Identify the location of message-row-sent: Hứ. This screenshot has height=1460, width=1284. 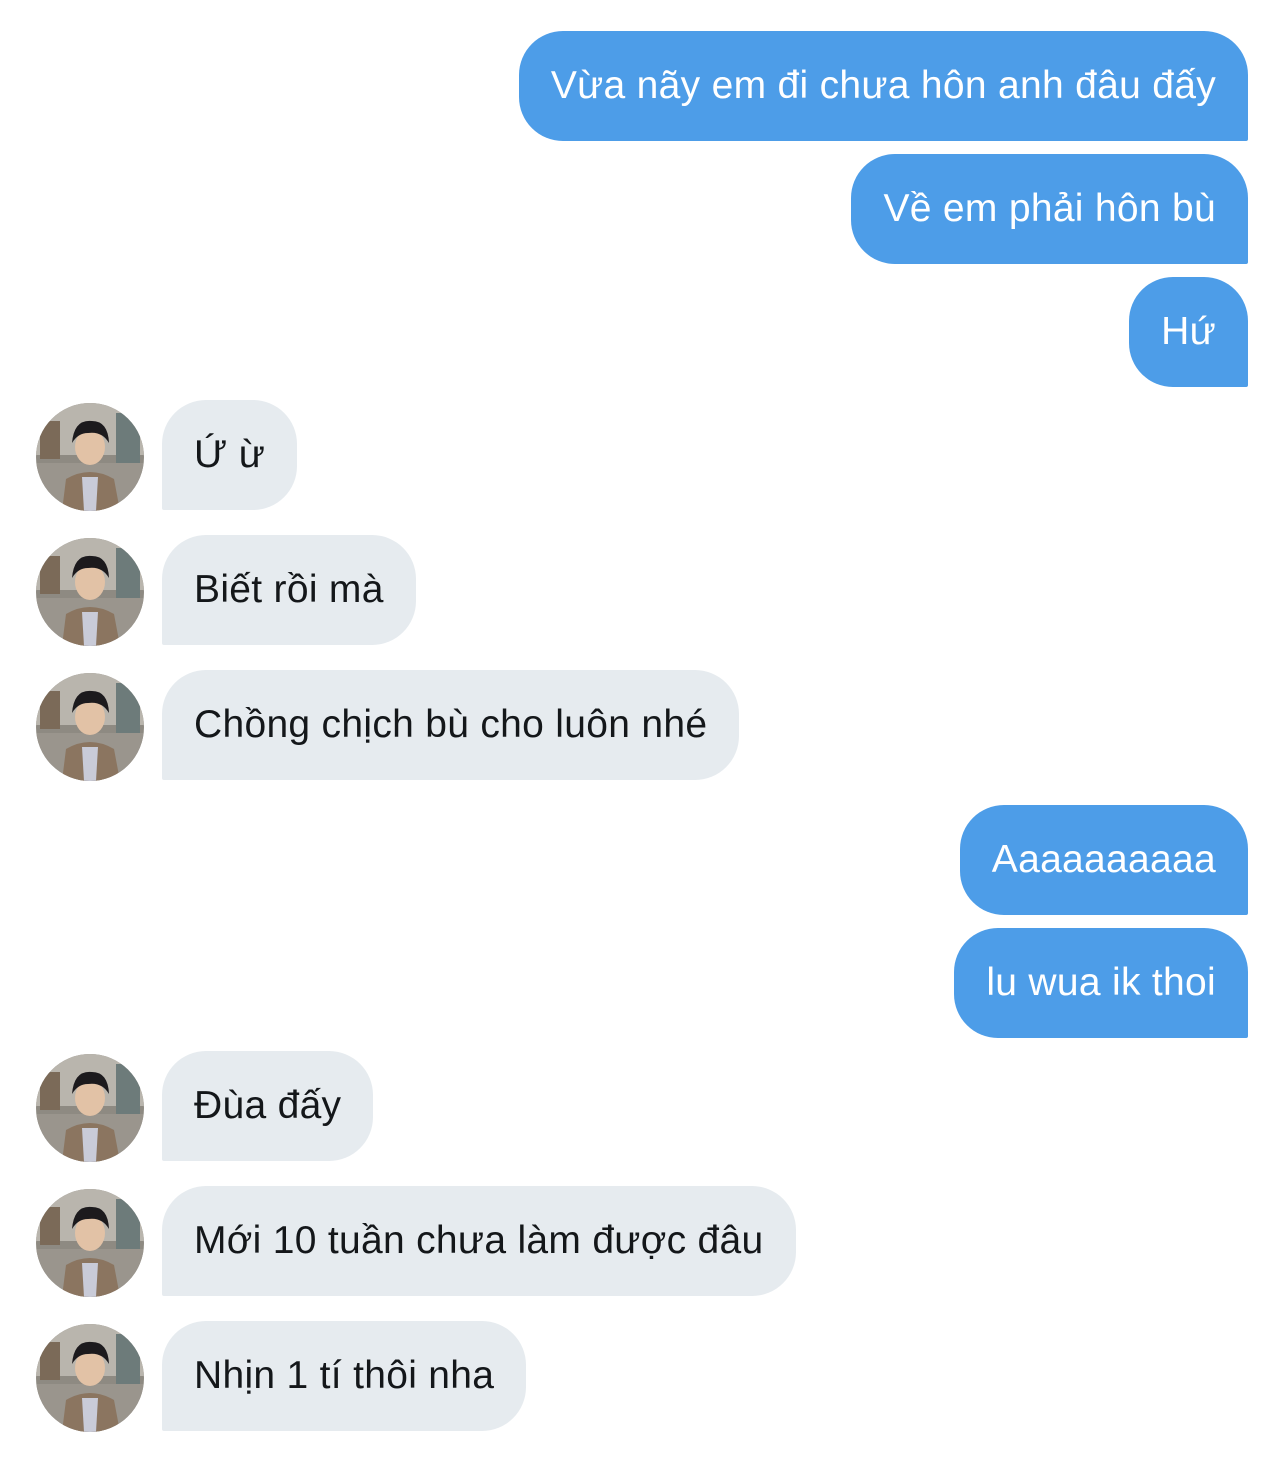
(642, 332).